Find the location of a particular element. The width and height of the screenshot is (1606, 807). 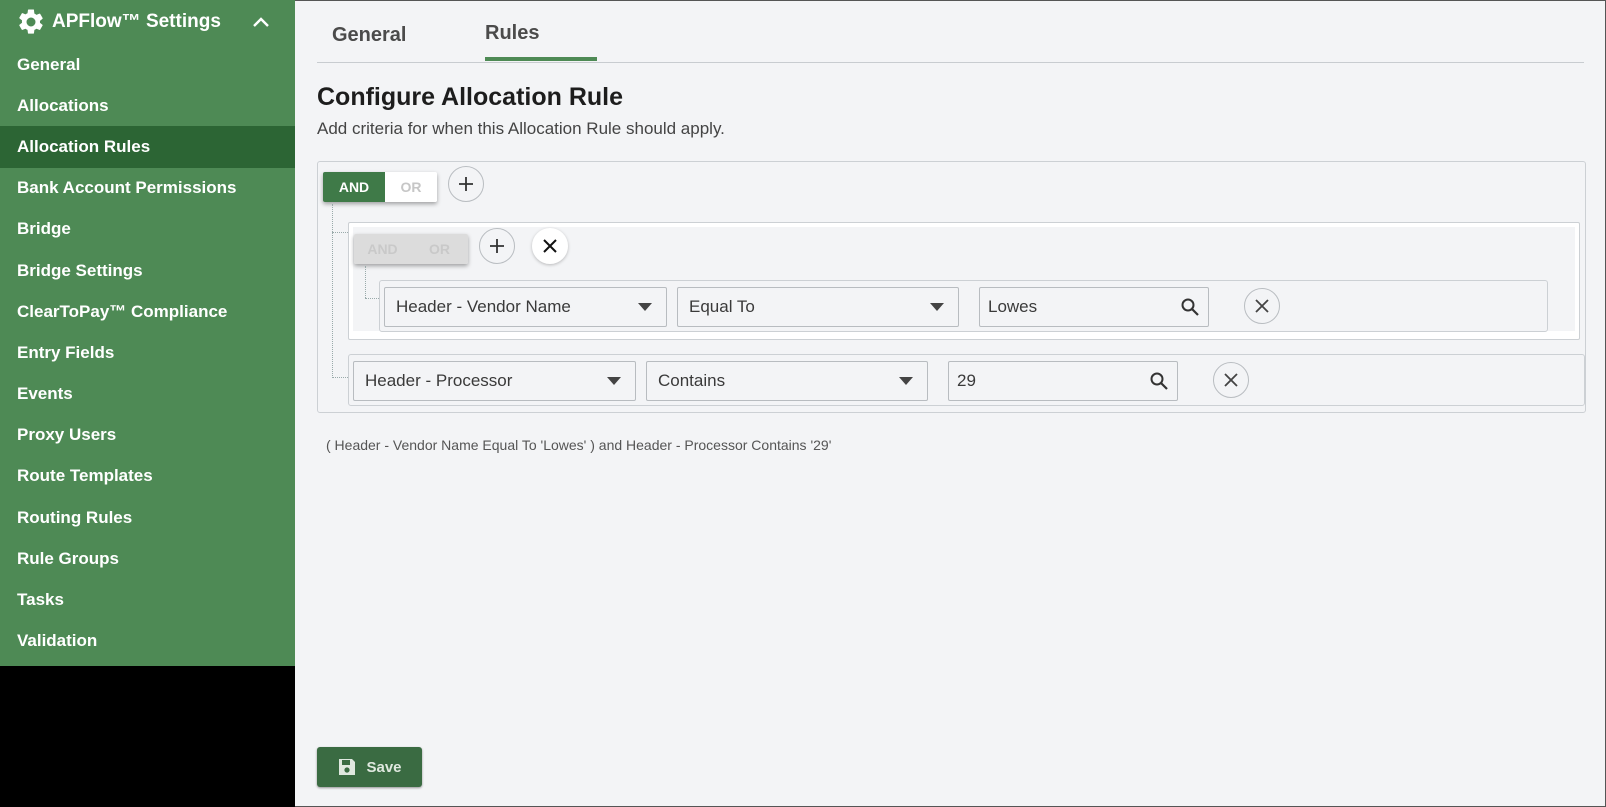

sidebar-item-label: Rule Groups is located at coordinates (68, 558).